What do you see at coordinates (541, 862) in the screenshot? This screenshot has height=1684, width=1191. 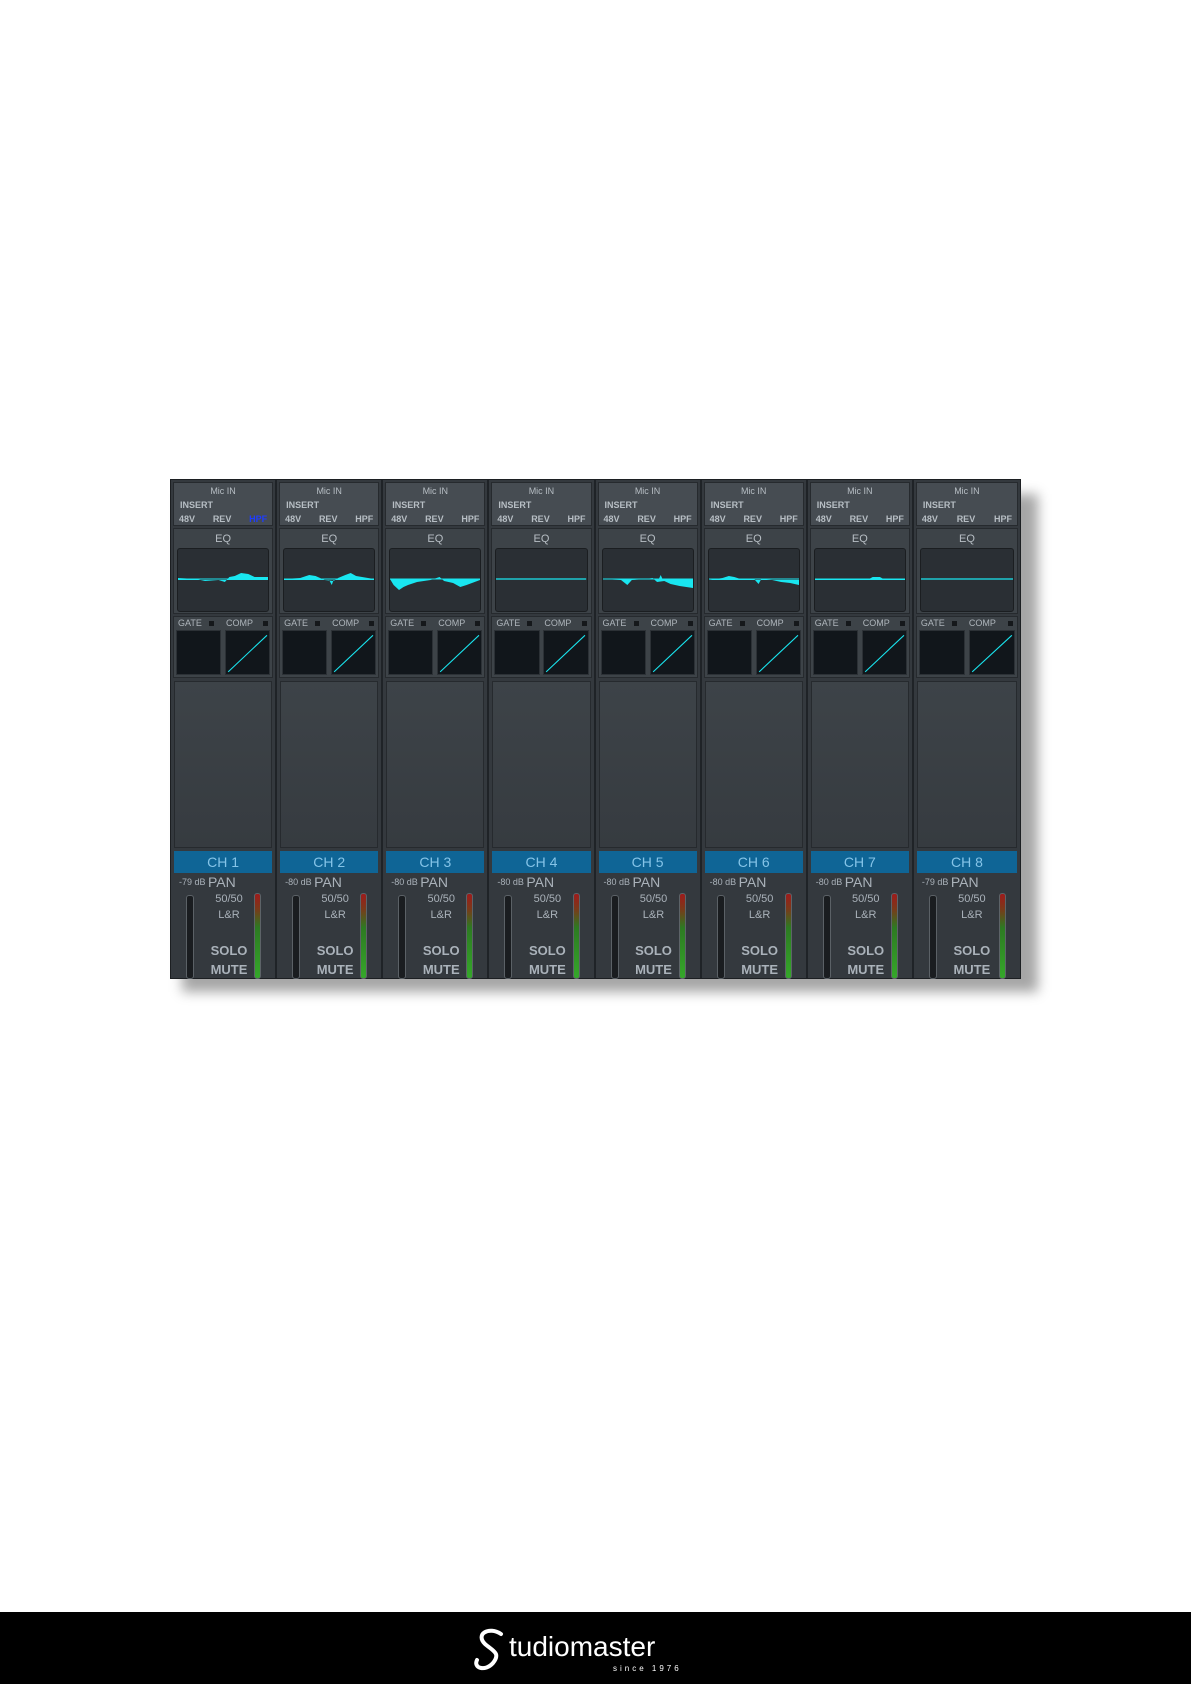 I see `channel-name-button: CH 4` at bounding box center [541, 862].